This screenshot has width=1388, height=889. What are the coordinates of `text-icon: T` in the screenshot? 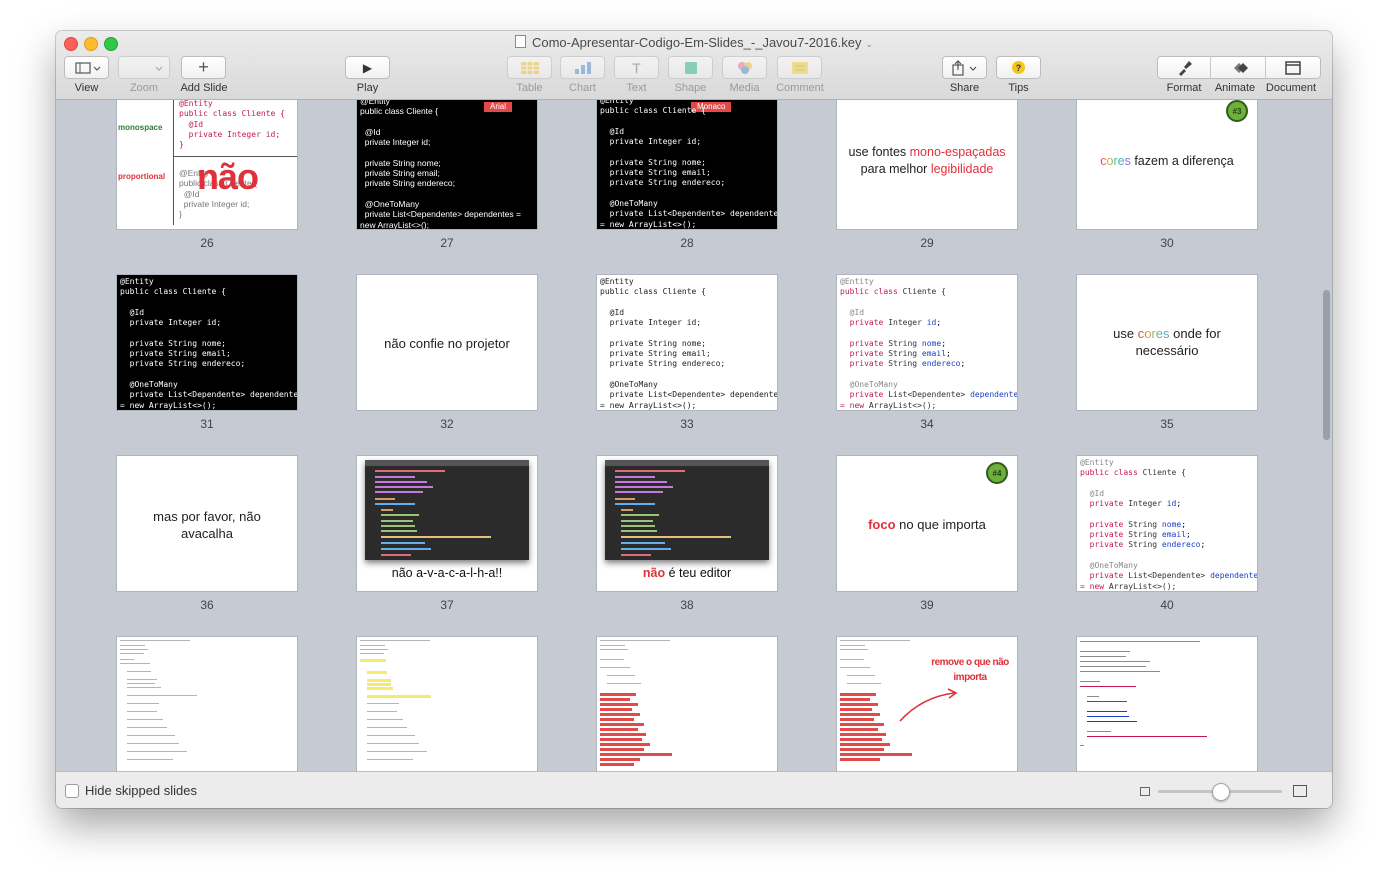 It's located at (636, 67).